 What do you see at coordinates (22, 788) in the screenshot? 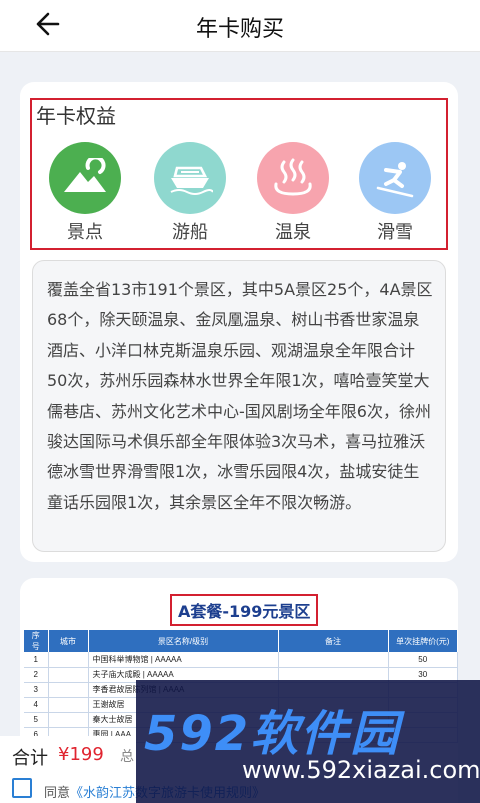
I see `agree-checkbox` at bounding box center [22, 788].